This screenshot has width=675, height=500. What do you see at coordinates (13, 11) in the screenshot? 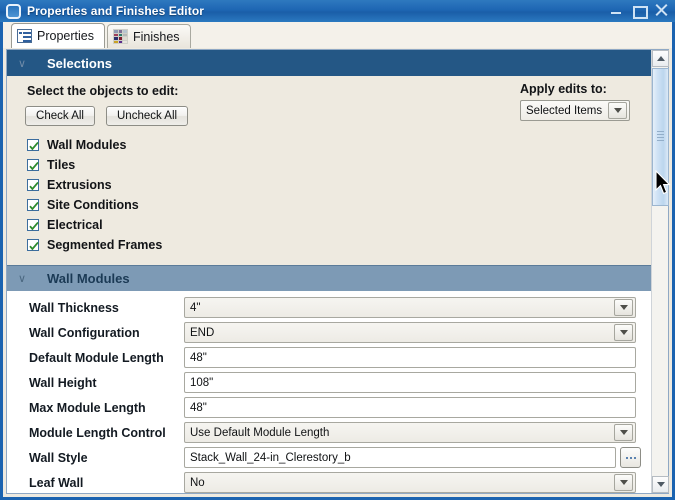
I see `rounded-square-icon` at bounding box center [13, 11].